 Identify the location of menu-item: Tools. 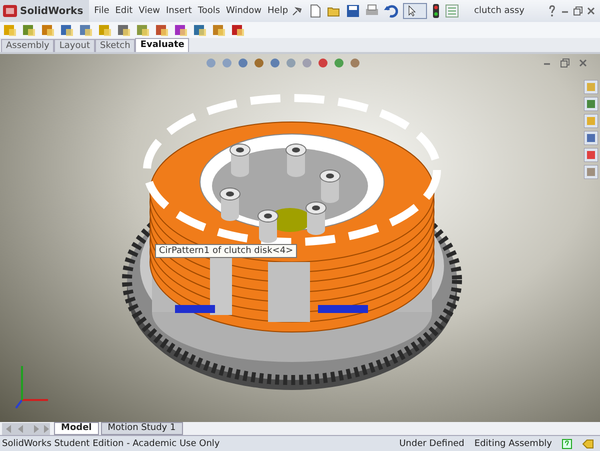
(209, 11).